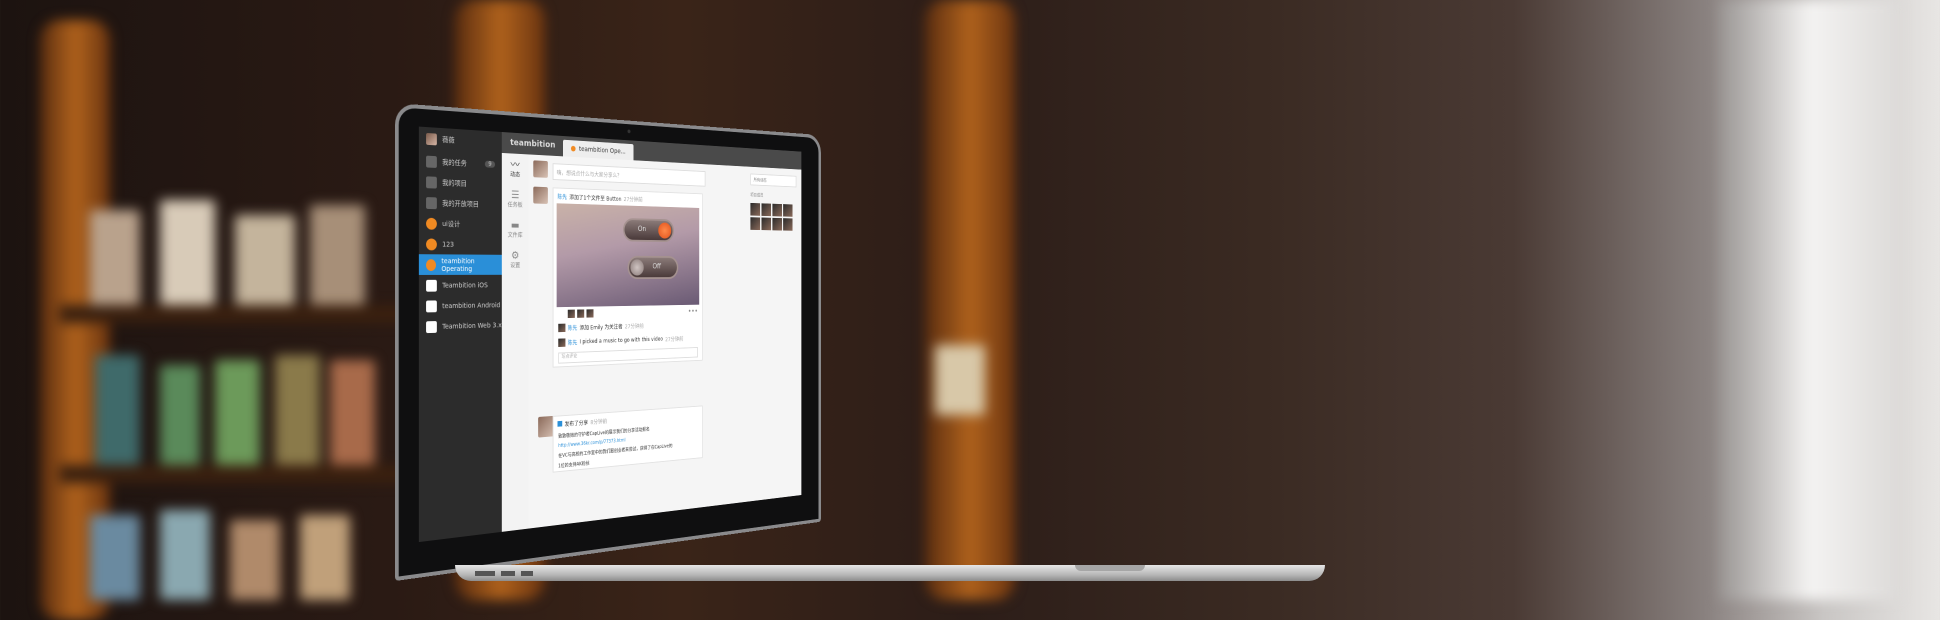  What do you see at coordinates (515, 164) in the screenshot?
I see `activity-icon: 〰` at bounding box center [515, 164].